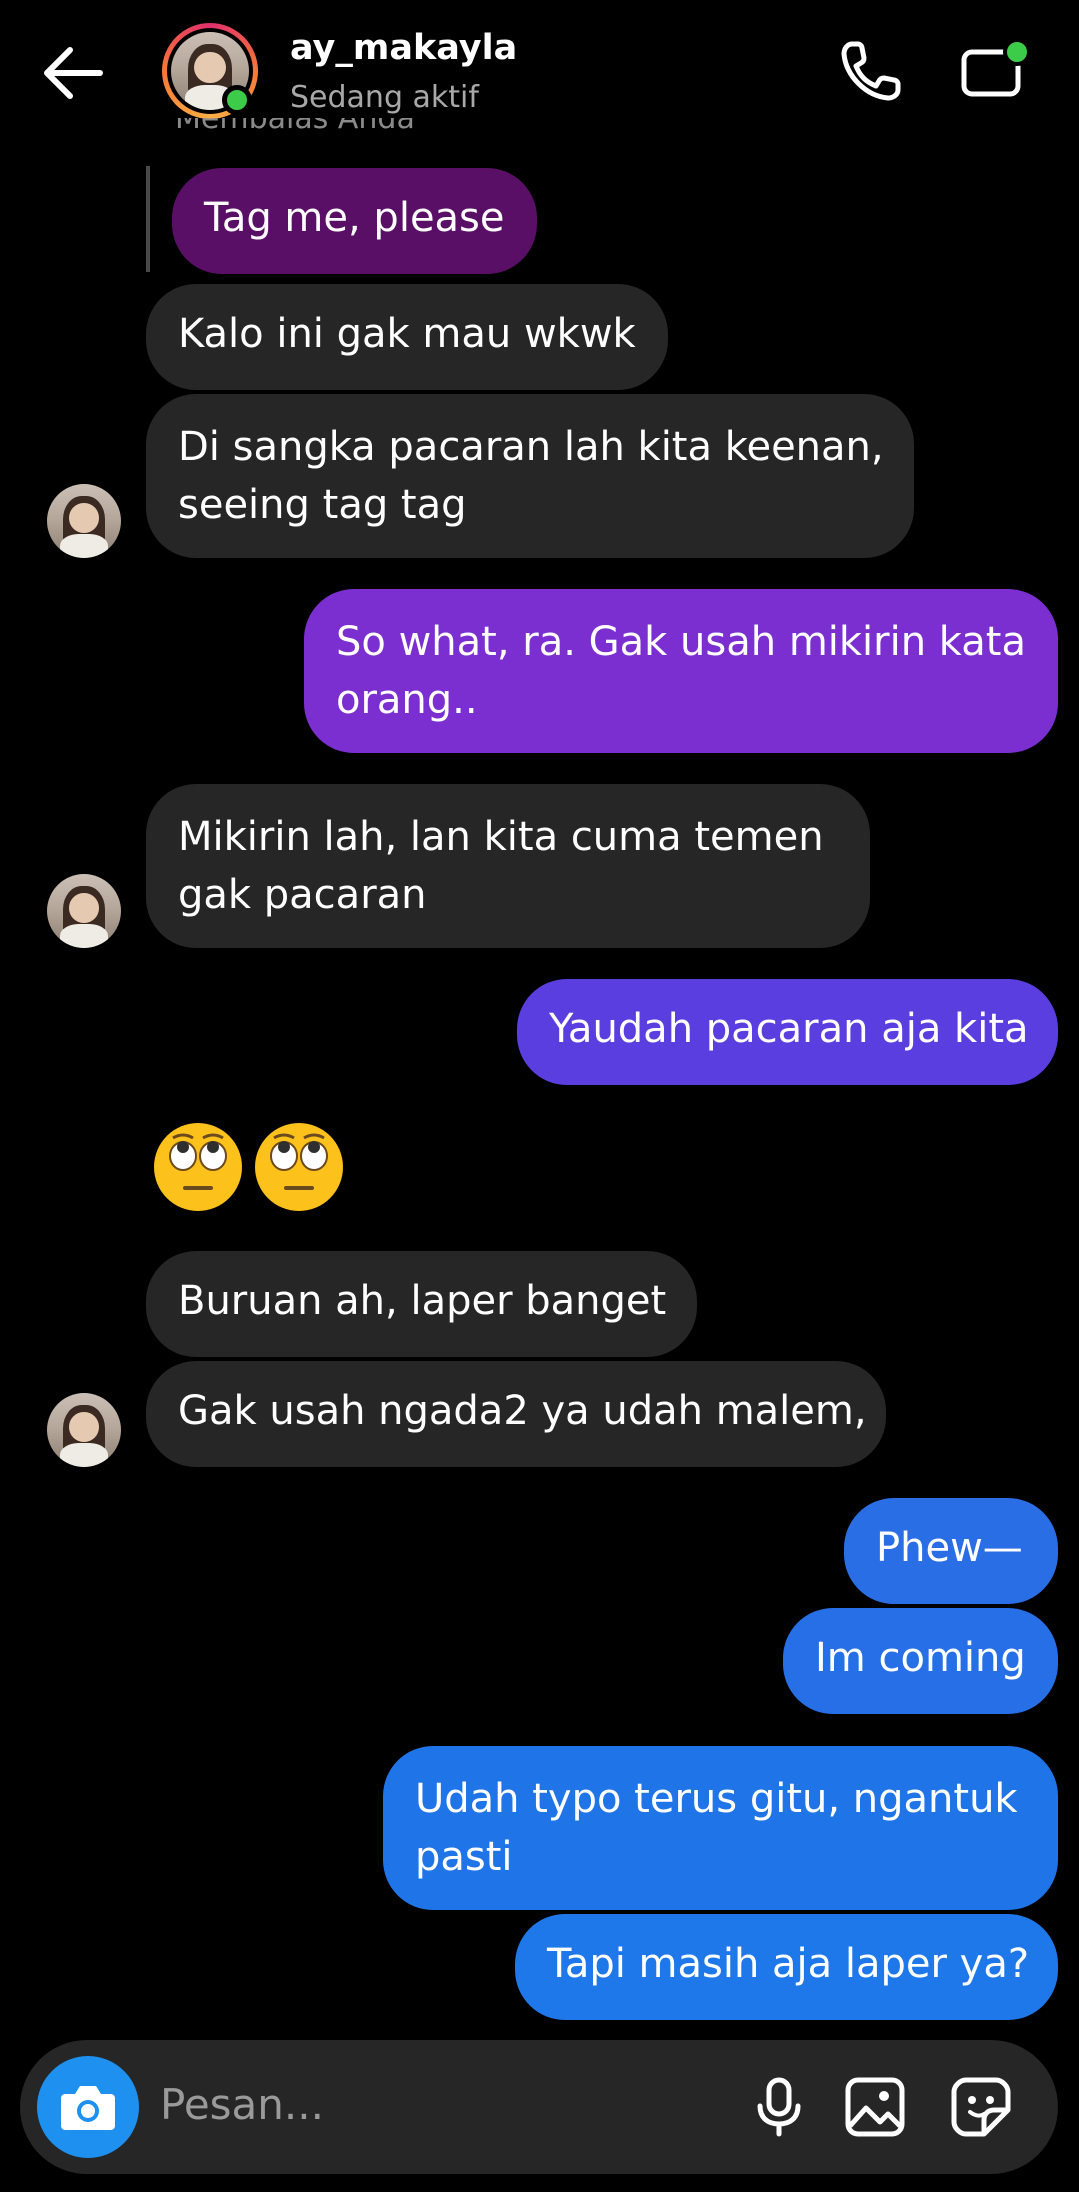 This screenshot has width=1079, height=2192. What do you see at coordinates (403, 48) in the screenshot?
I see `contact-username: ay_makayla` at bounding box center [403, 48].